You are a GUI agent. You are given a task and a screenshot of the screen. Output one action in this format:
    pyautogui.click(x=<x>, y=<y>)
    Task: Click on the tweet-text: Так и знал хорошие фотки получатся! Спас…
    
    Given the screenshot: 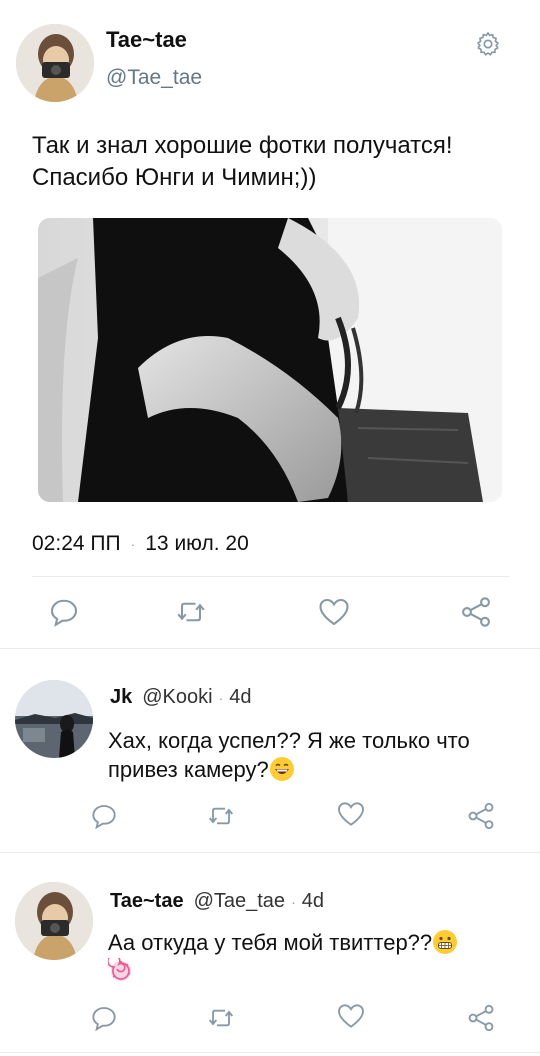 What is the action you would take?
    pyautogui.click(x=242, y=161)
    